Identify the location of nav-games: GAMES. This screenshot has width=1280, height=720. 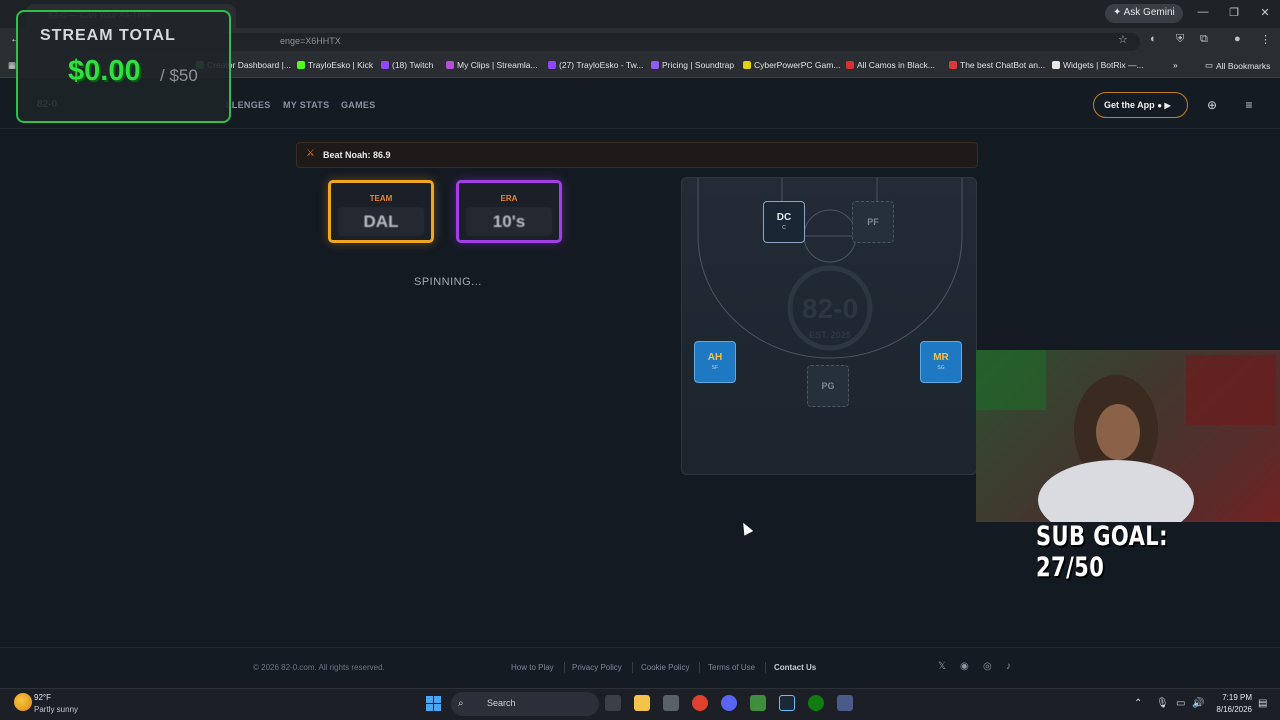
(358, 105).